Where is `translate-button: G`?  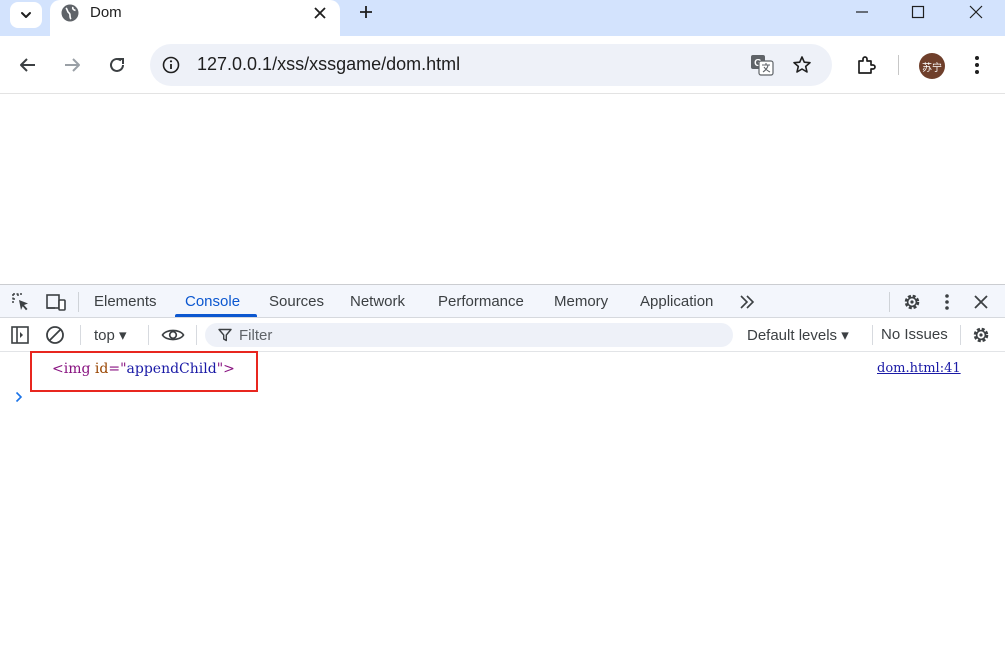
translate-button: G is located at coordinates (762, 65).